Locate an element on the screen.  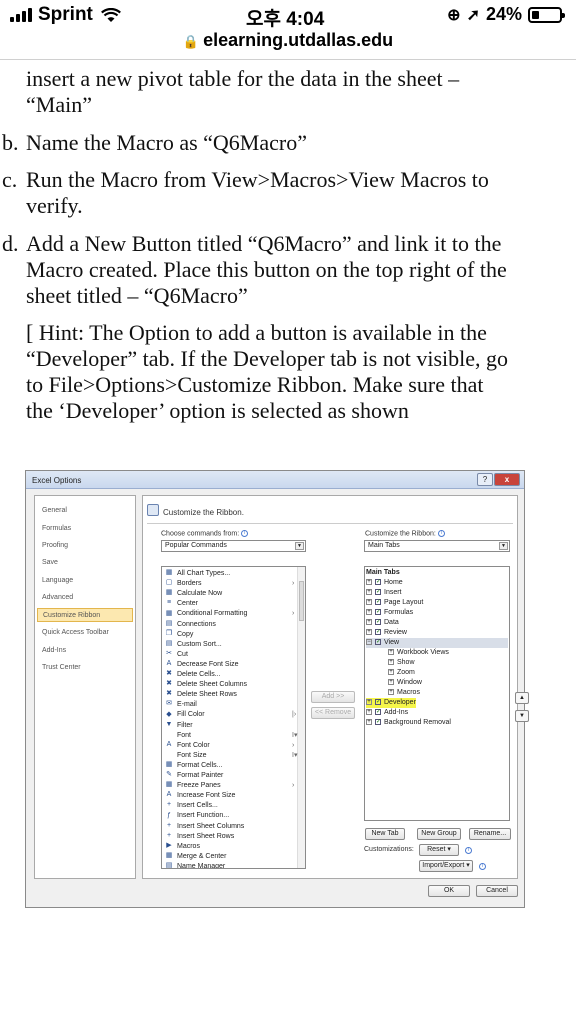
close-button: x is located at coordinates (507, 479).